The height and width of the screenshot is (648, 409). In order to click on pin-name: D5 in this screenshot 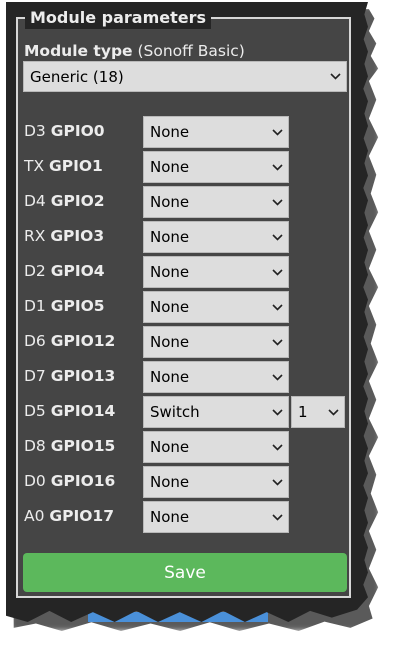, I will do `click(35, 411)`.